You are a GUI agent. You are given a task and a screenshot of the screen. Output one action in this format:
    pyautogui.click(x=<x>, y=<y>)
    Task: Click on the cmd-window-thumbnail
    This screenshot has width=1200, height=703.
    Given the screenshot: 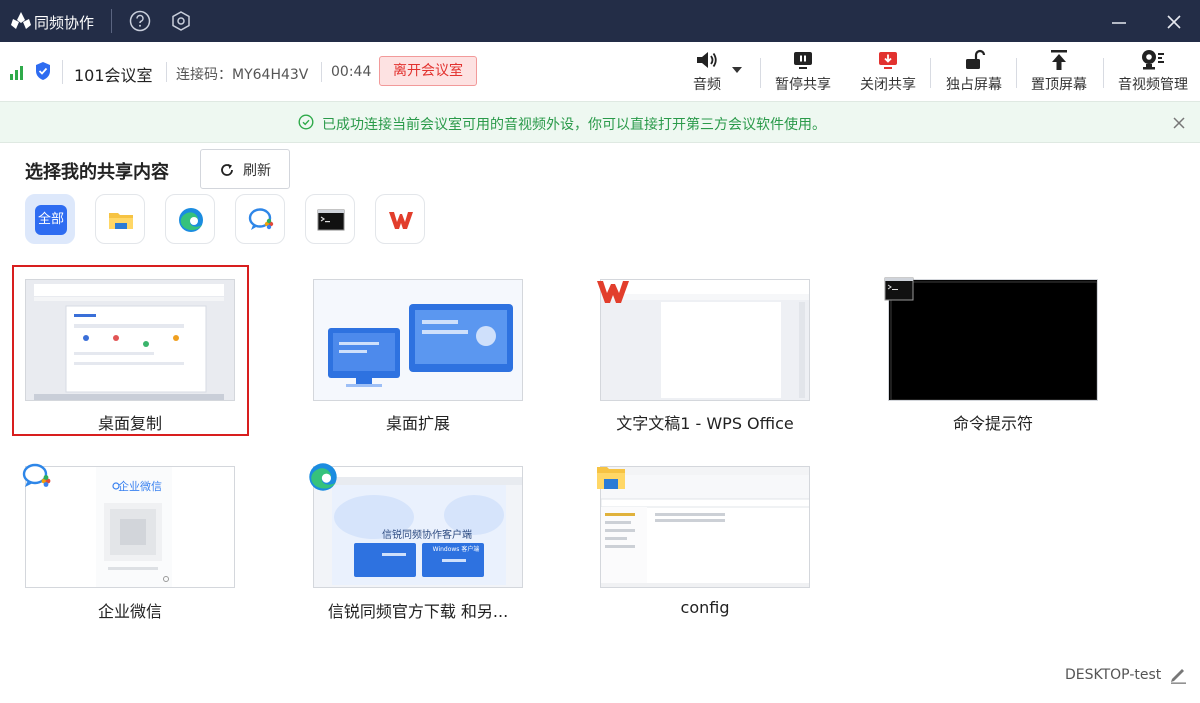 What is the action you would take?
    pyautogui.click(x=993, y=340)
    